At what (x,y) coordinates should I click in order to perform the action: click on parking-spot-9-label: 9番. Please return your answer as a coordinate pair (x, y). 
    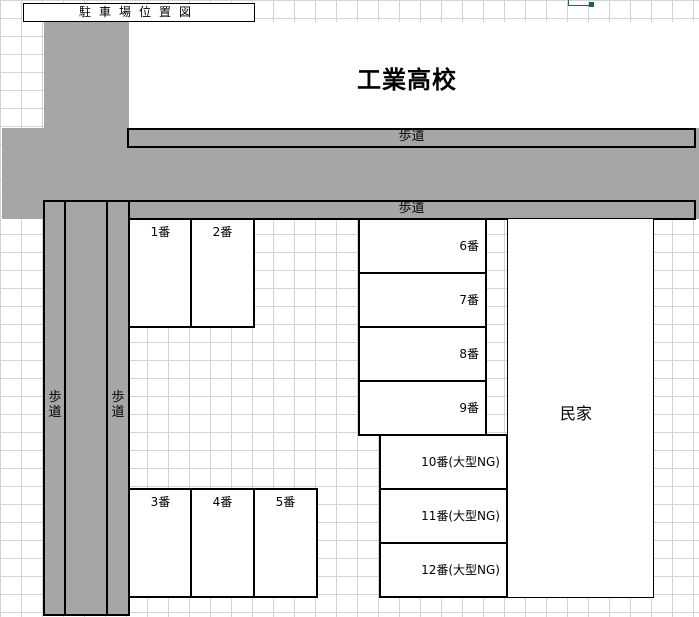
    Looking at the image, I should click on (469, 408).